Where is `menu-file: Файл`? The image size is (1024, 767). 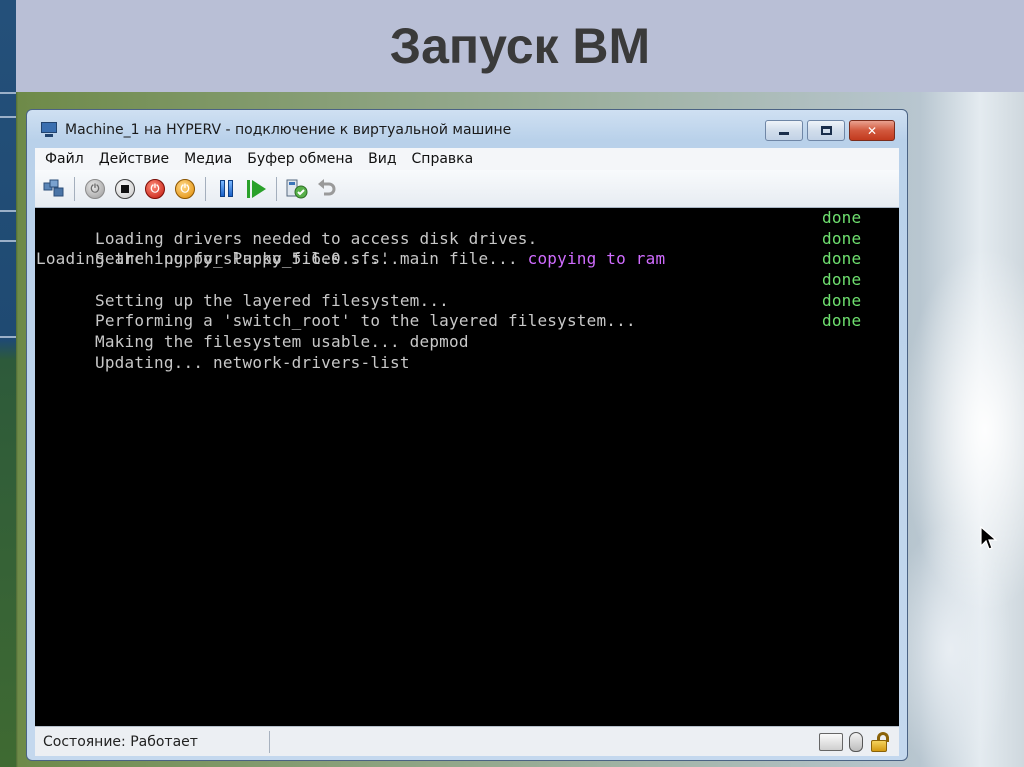 menu-file: Файл is located at coordinates (64, 159).